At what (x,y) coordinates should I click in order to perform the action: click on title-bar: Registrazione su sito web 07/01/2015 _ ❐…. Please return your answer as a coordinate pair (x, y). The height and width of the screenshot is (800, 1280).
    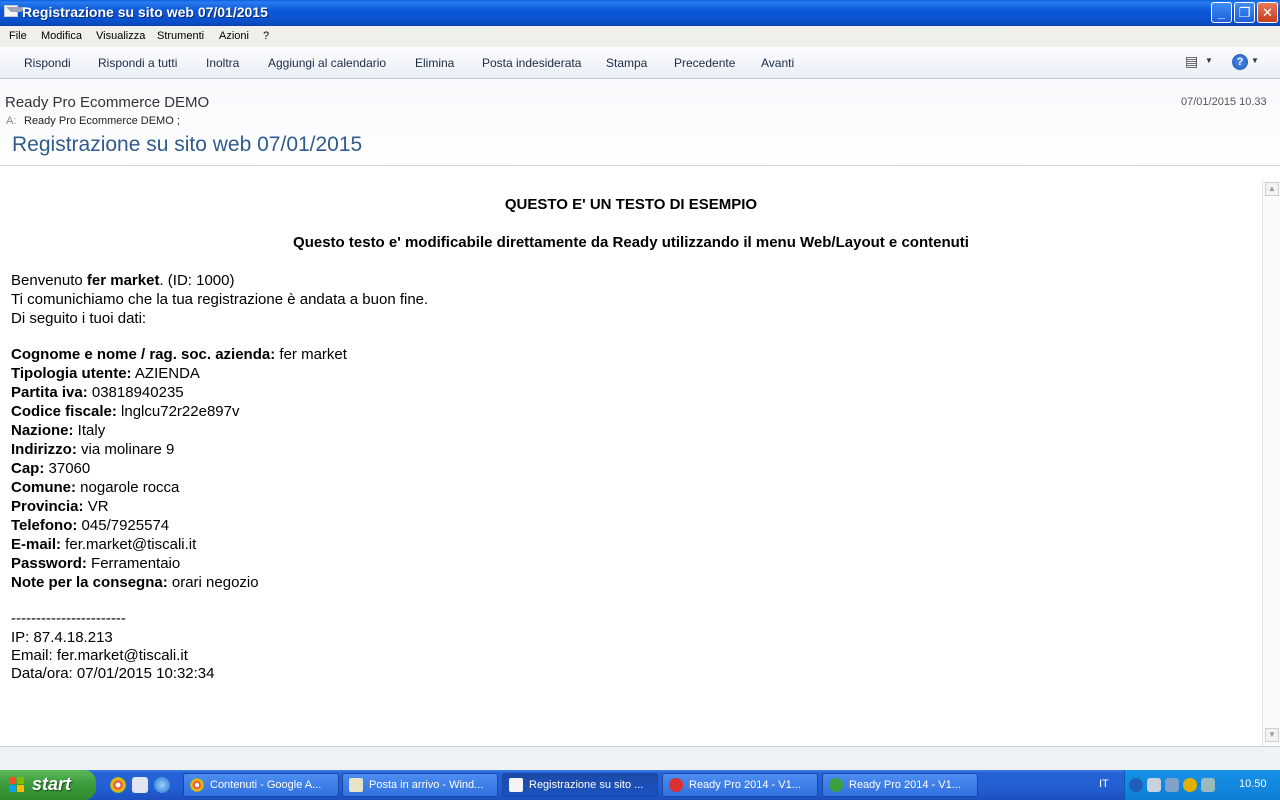
    Looking at the image, I should click on (640, 13).